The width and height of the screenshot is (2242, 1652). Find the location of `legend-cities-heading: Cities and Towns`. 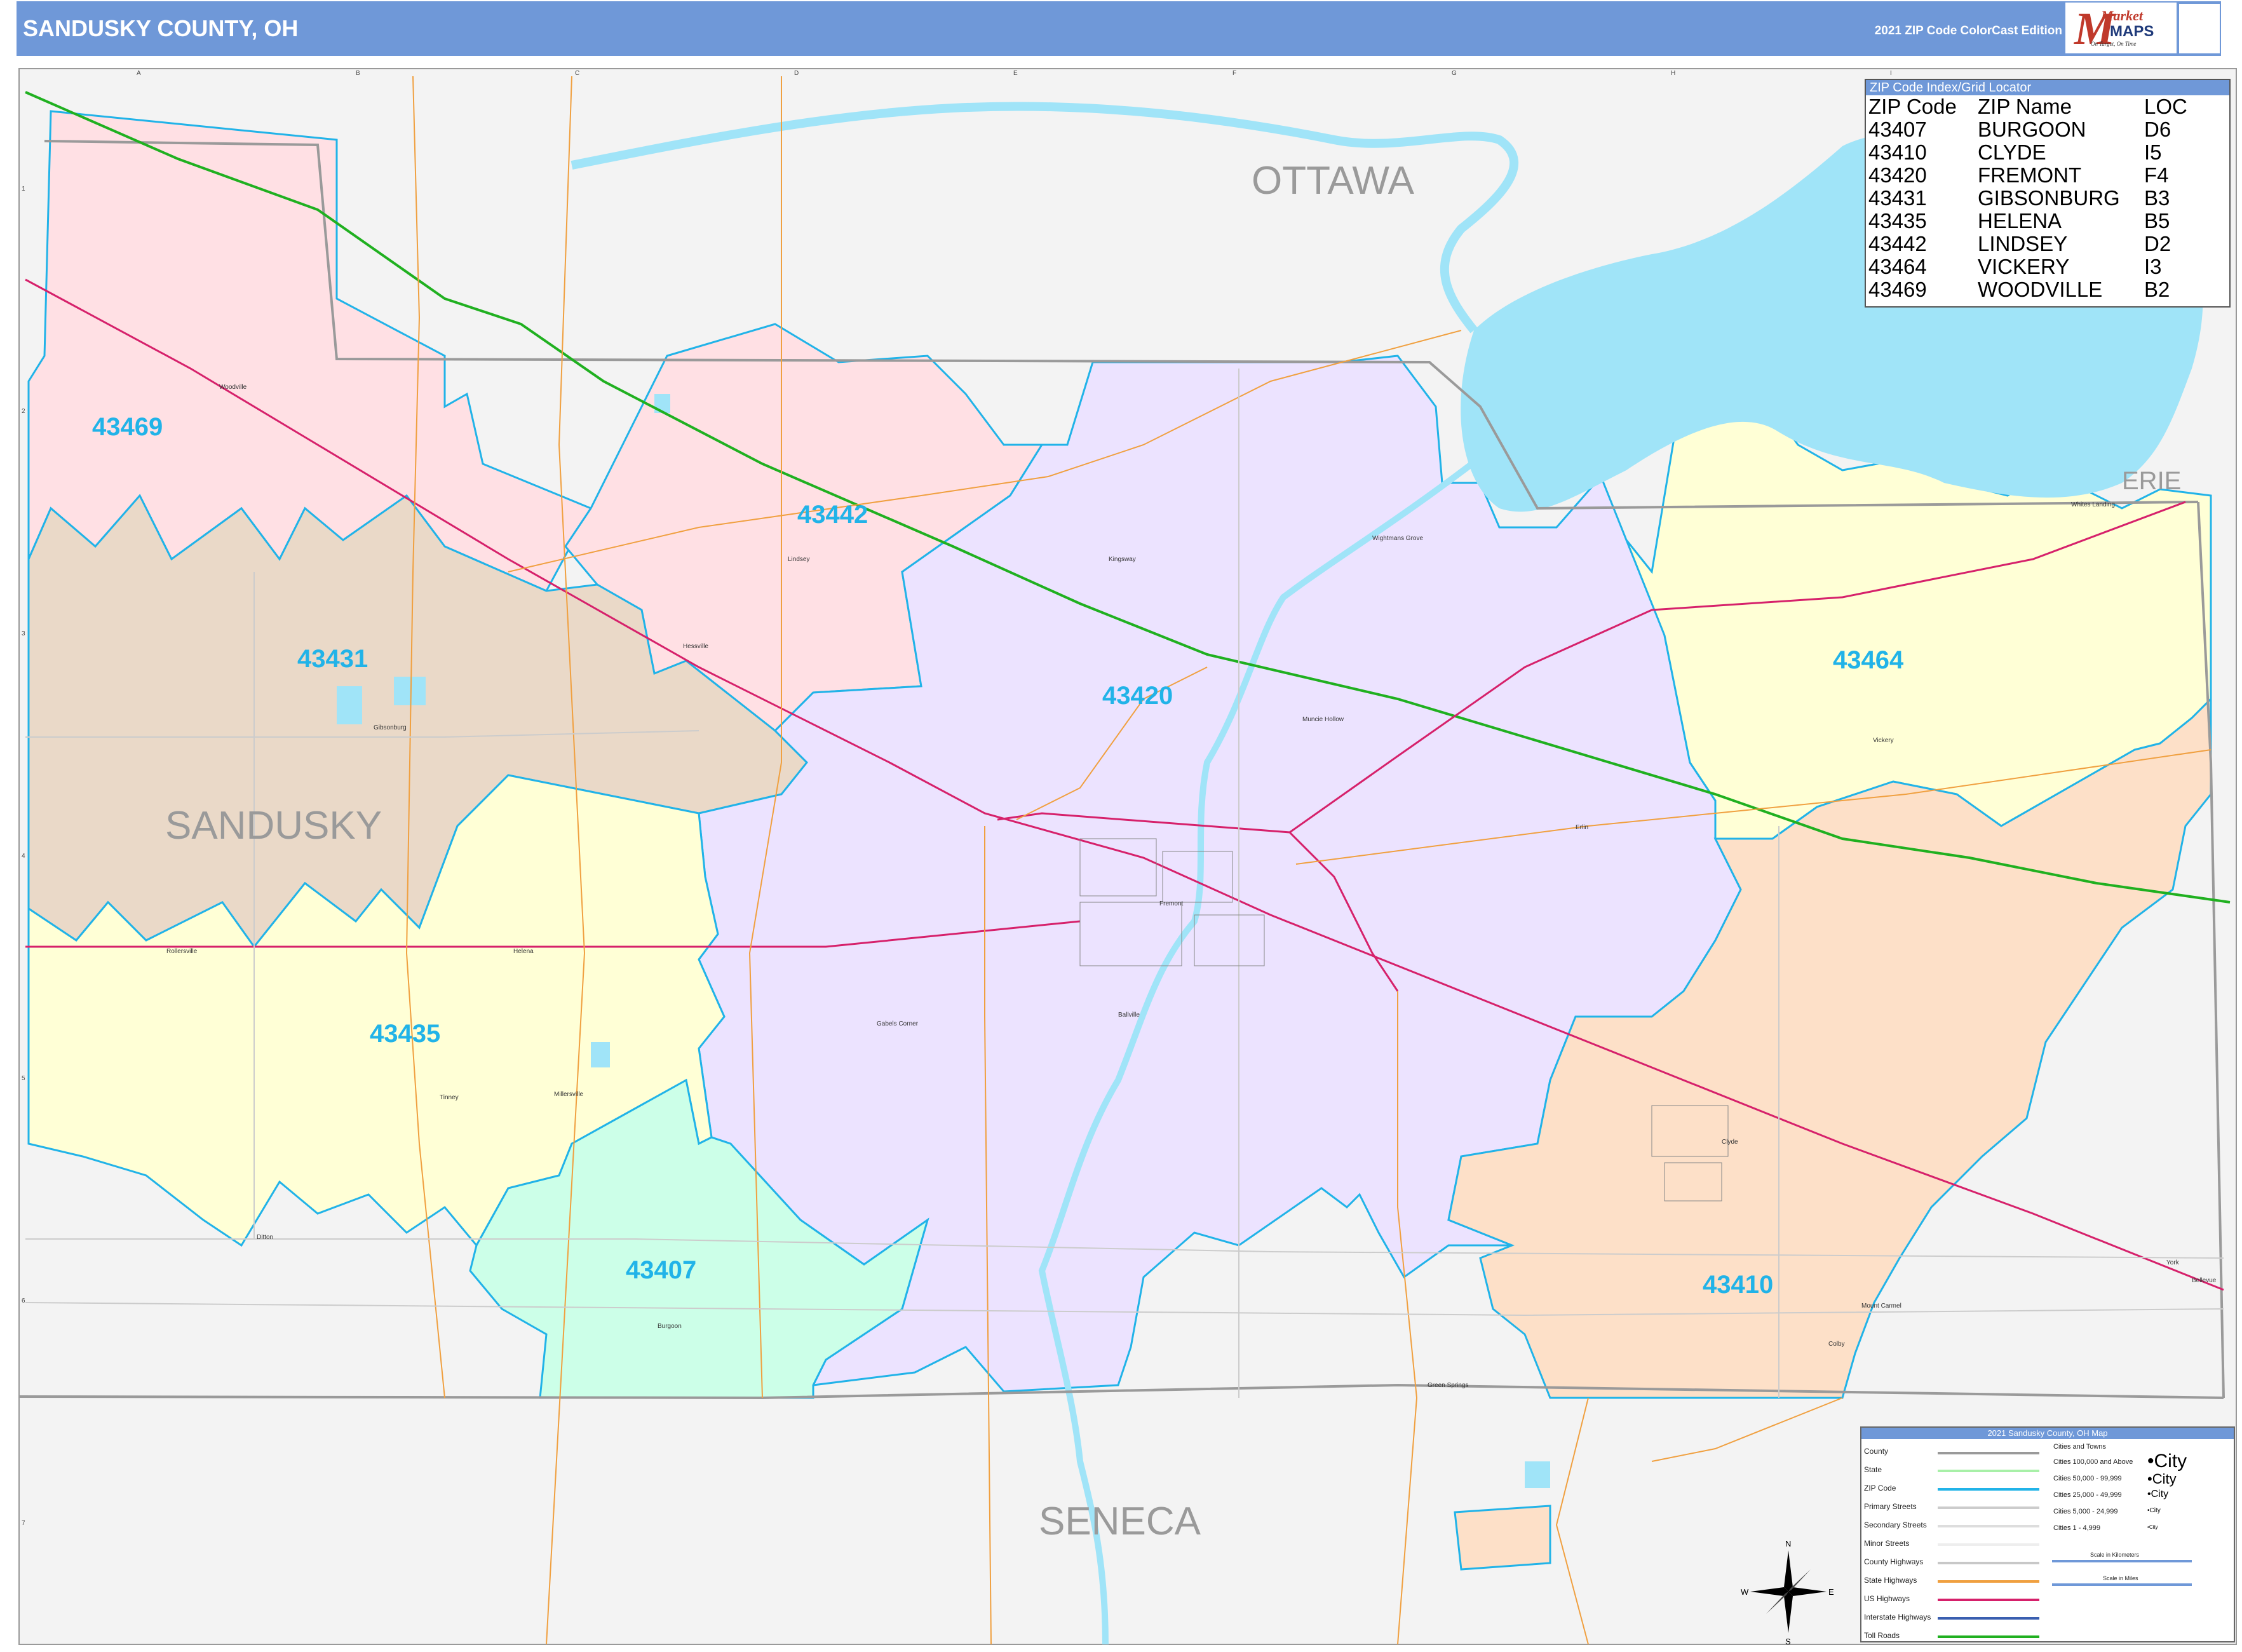

legend-cities-heading: Cities and Towns is located at coordinates (2079, 1447).